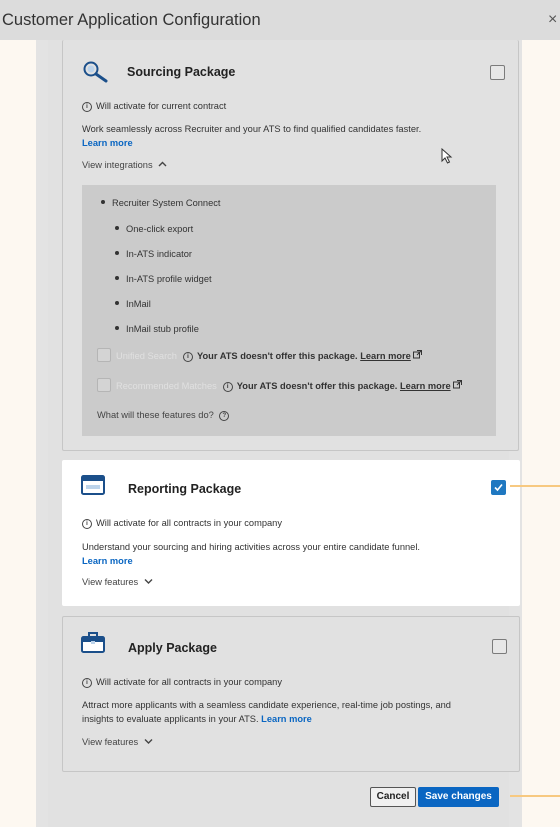  What do you see at coordinates (155, 415) in the screenshot?
I see `features-help-text: What will these features do?` at bounding box center [155, 415].